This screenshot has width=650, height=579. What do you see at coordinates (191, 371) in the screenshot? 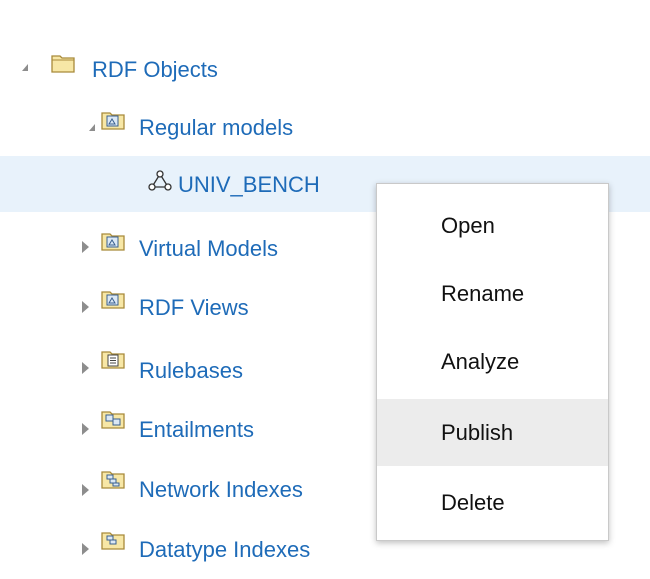
I see `tree-item-label: Rulebases` at bounding box center [191, 371].